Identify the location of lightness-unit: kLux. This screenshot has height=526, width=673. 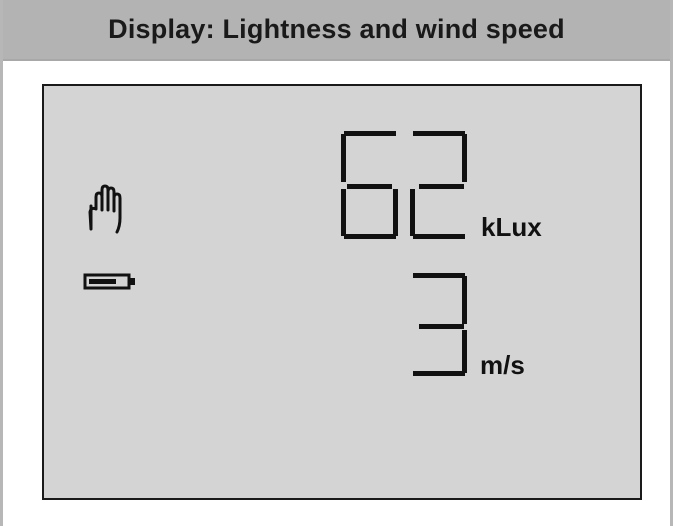
(511, 227).